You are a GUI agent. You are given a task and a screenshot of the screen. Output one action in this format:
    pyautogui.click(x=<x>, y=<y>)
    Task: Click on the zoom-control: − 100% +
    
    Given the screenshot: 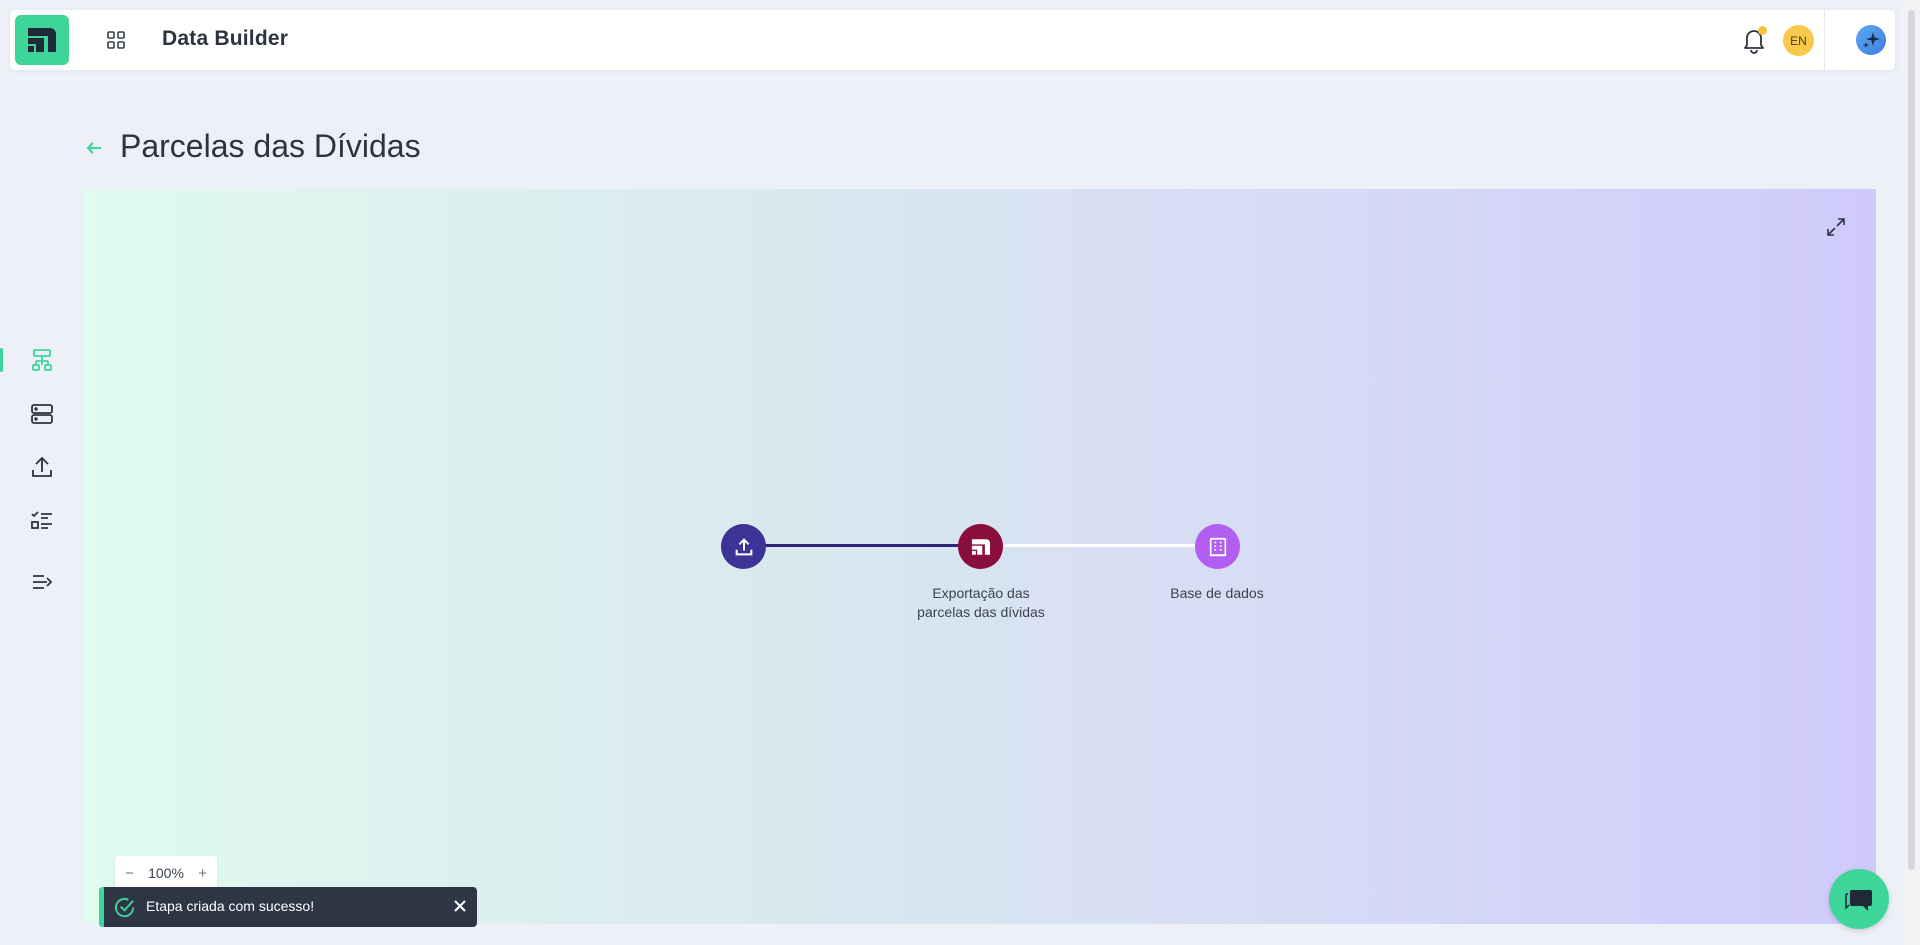 What is the action you would take?
    pyautogui.click(x=166, y=873)
    